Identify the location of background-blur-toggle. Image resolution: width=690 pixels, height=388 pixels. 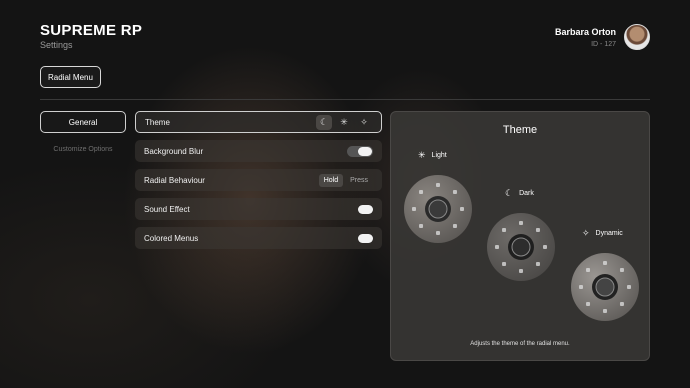
(360, 151).